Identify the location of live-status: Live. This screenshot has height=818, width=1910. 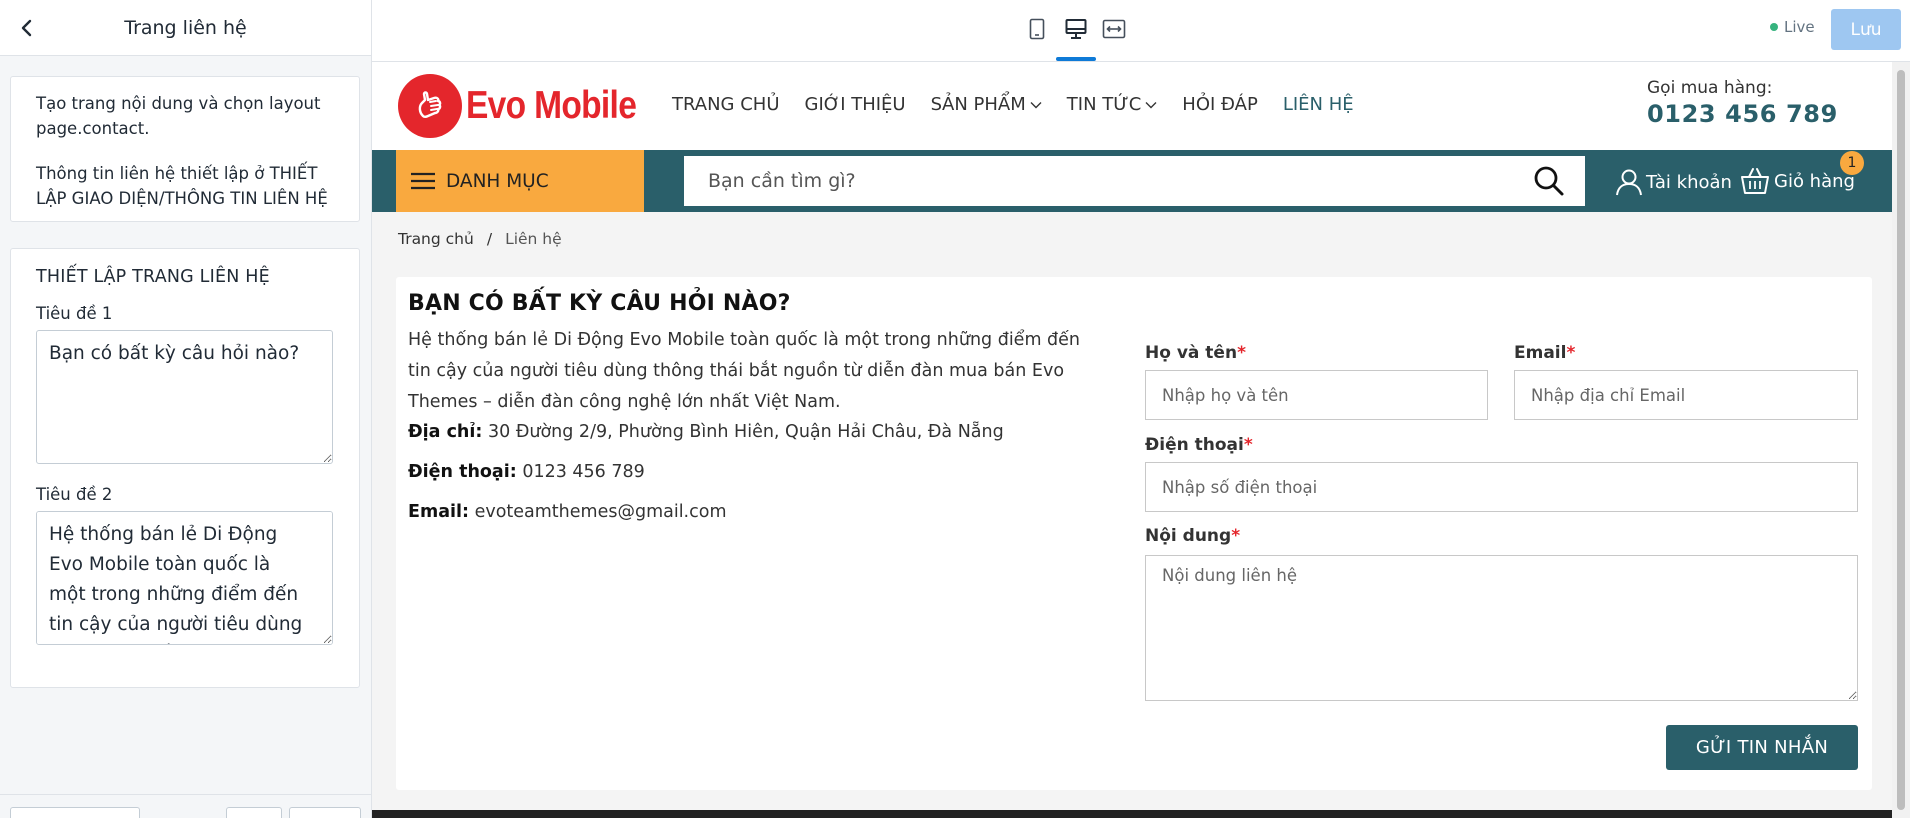
(1792, 27).